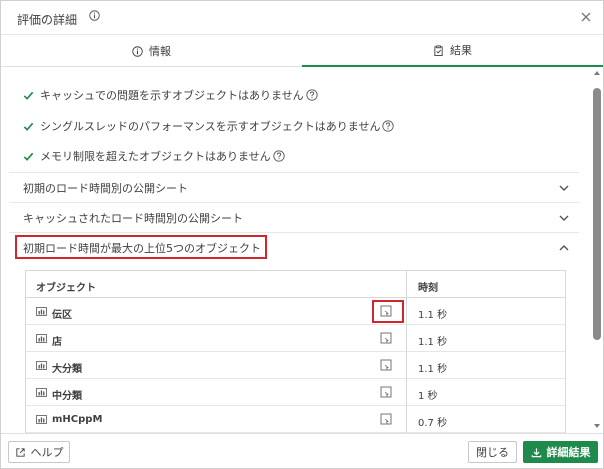 The width and height of the screenshot is (604, 469). I want to click on close-button: 閉じる, so click(492, 452).